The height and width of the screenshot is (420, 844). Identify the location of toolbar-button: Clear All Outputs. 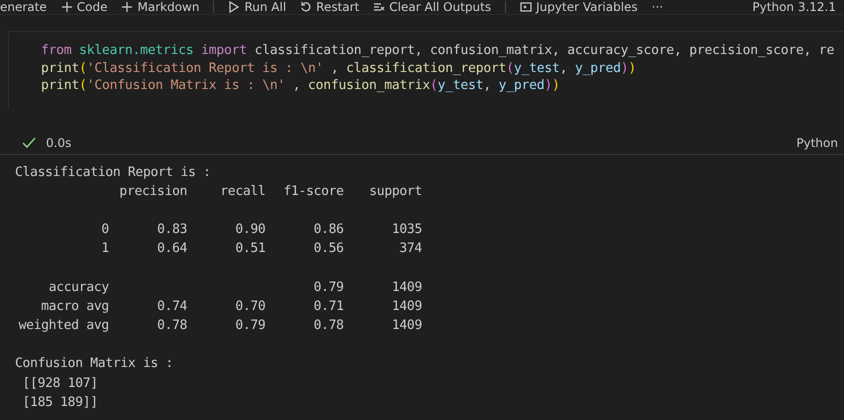
(432, 7).